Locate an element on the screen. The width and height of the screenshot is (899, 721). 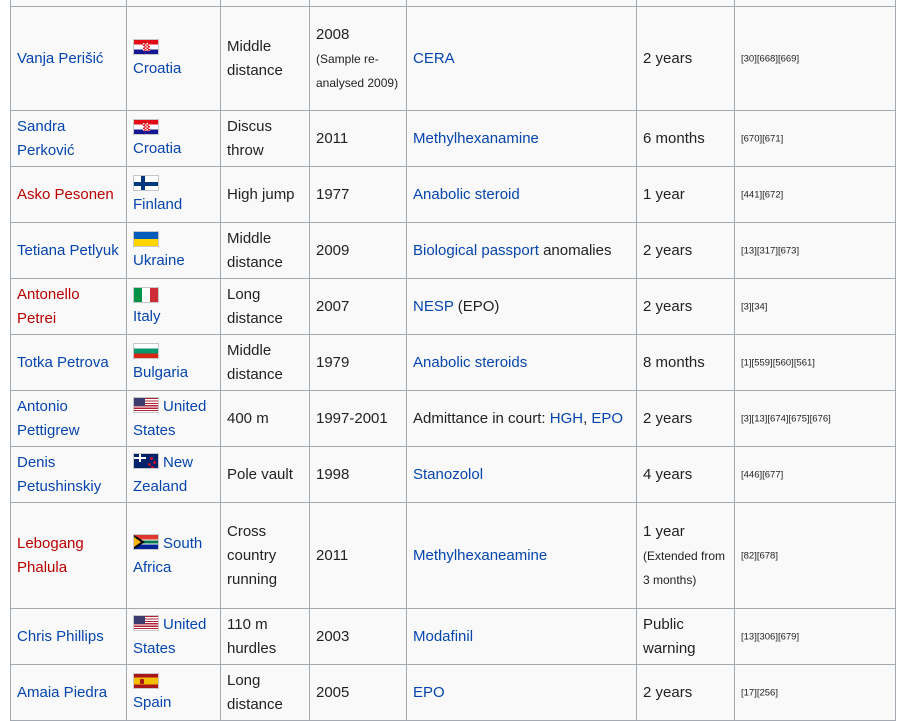
substance-link: Biological passport is located at coordinates (476, 250).